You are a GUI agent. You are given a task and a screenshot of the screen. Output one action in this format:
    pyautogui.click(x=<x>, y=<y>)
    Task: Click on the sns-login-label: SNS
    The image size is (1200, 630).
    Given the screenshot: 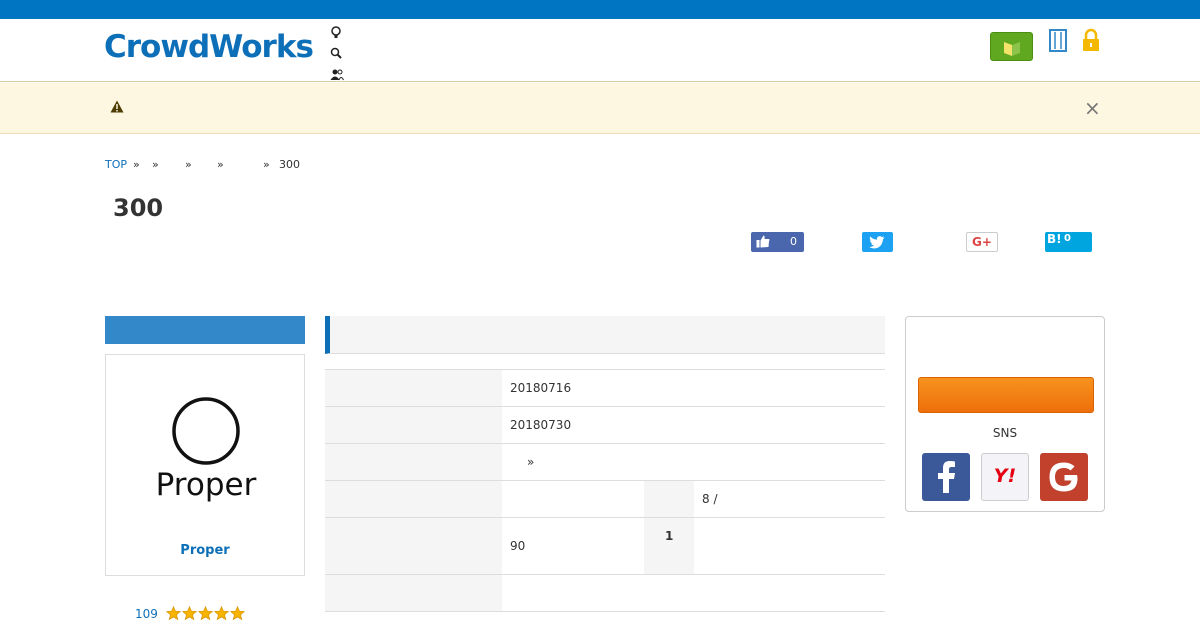 What is the action you would take?
    pyautogui.click(x=1005, y=433)
    